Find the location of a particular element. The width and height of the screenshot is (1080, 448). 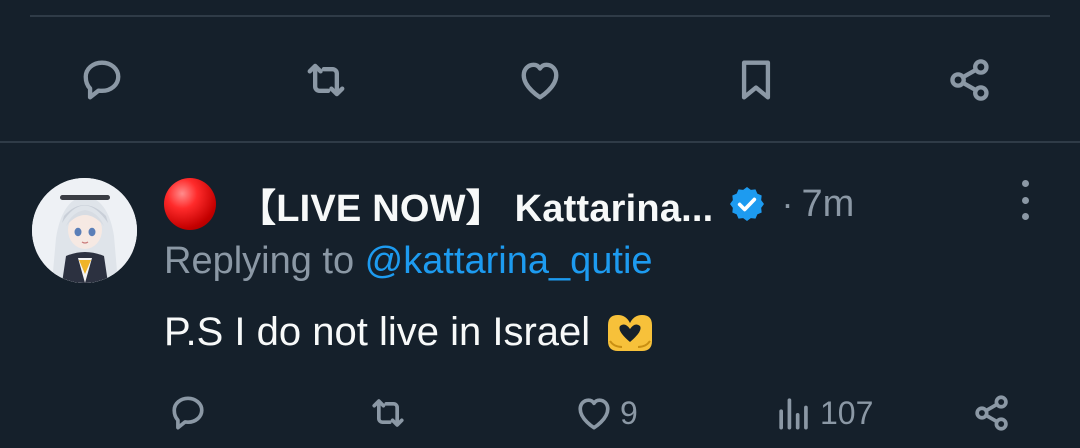

avatar is located at coordinates (84, 230).